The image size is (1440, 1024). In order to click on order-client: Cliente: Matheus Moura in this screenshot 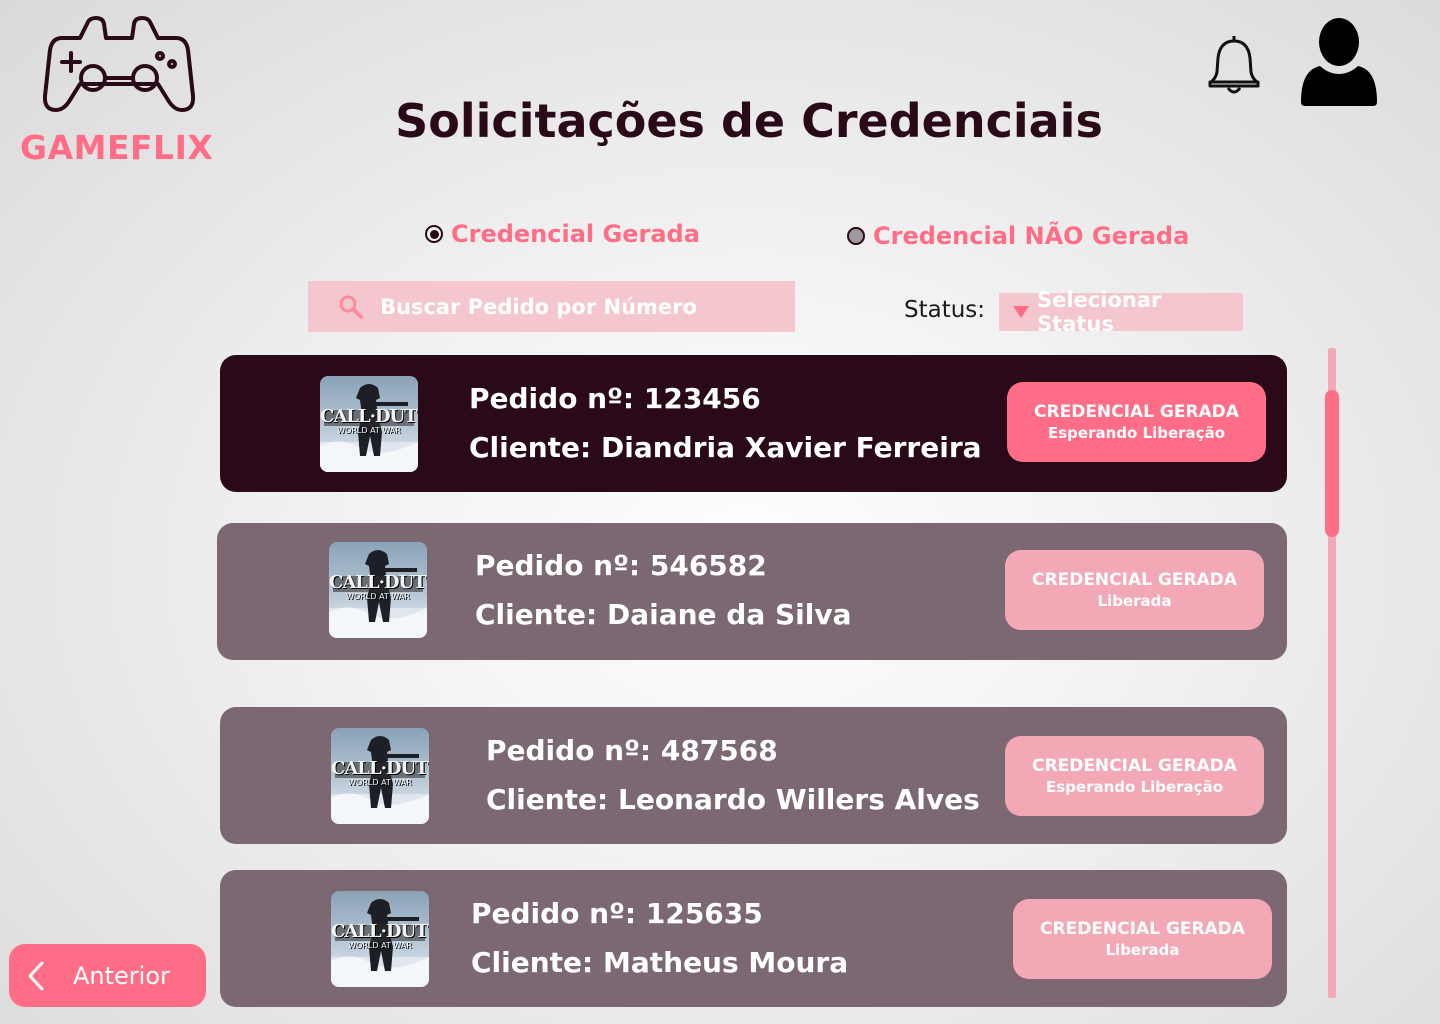, I will do `click(660, 962)`.